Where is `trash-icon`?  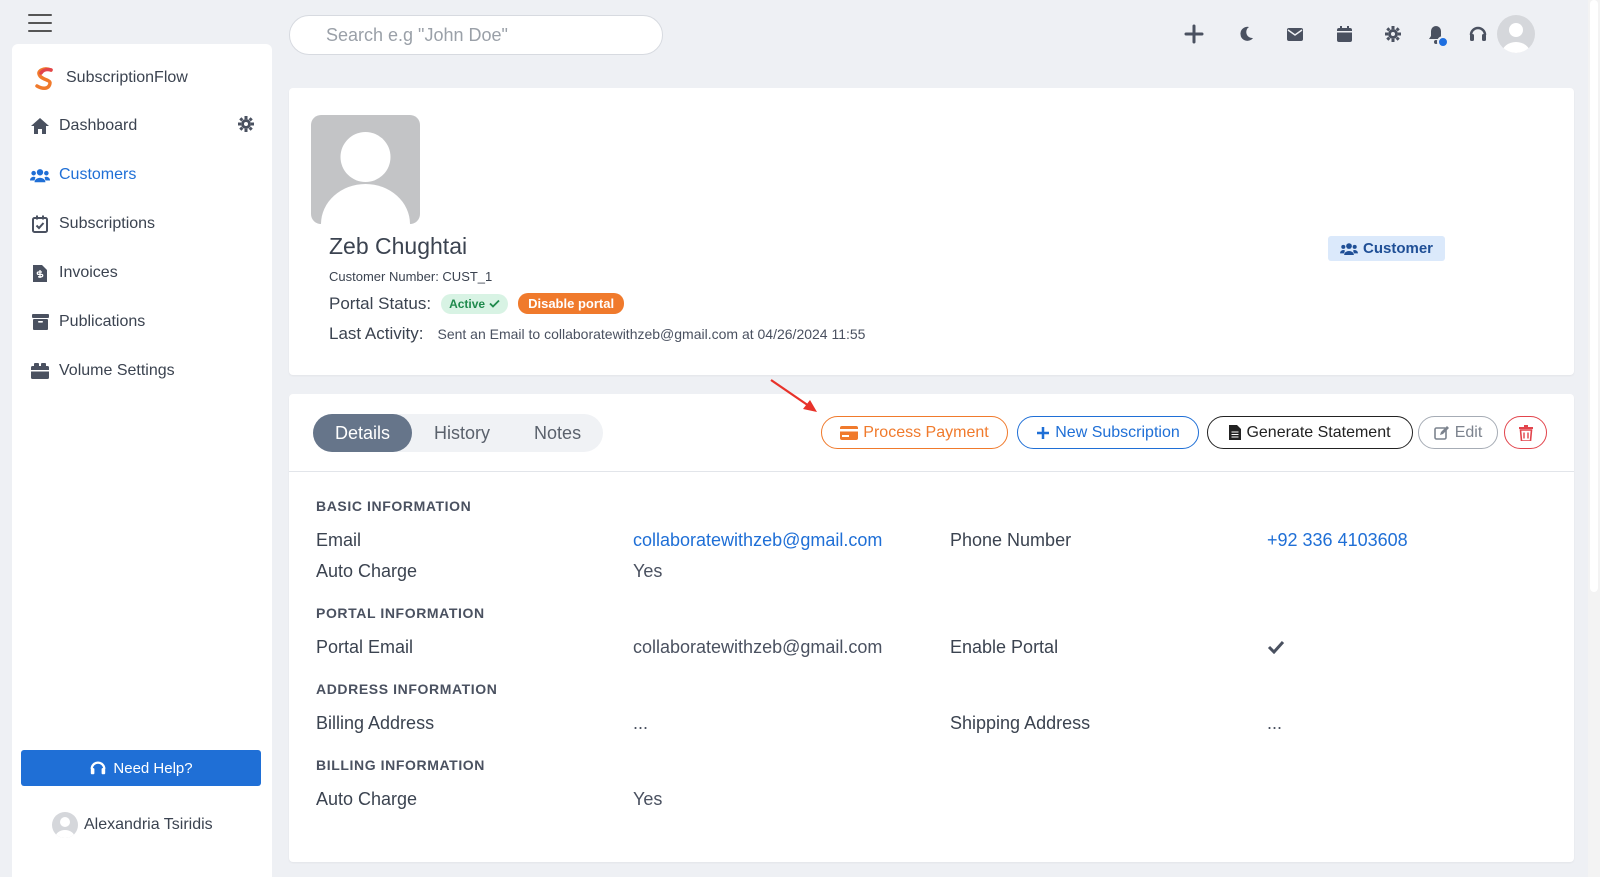
trash-icon is located at coordinates (1525, 432).